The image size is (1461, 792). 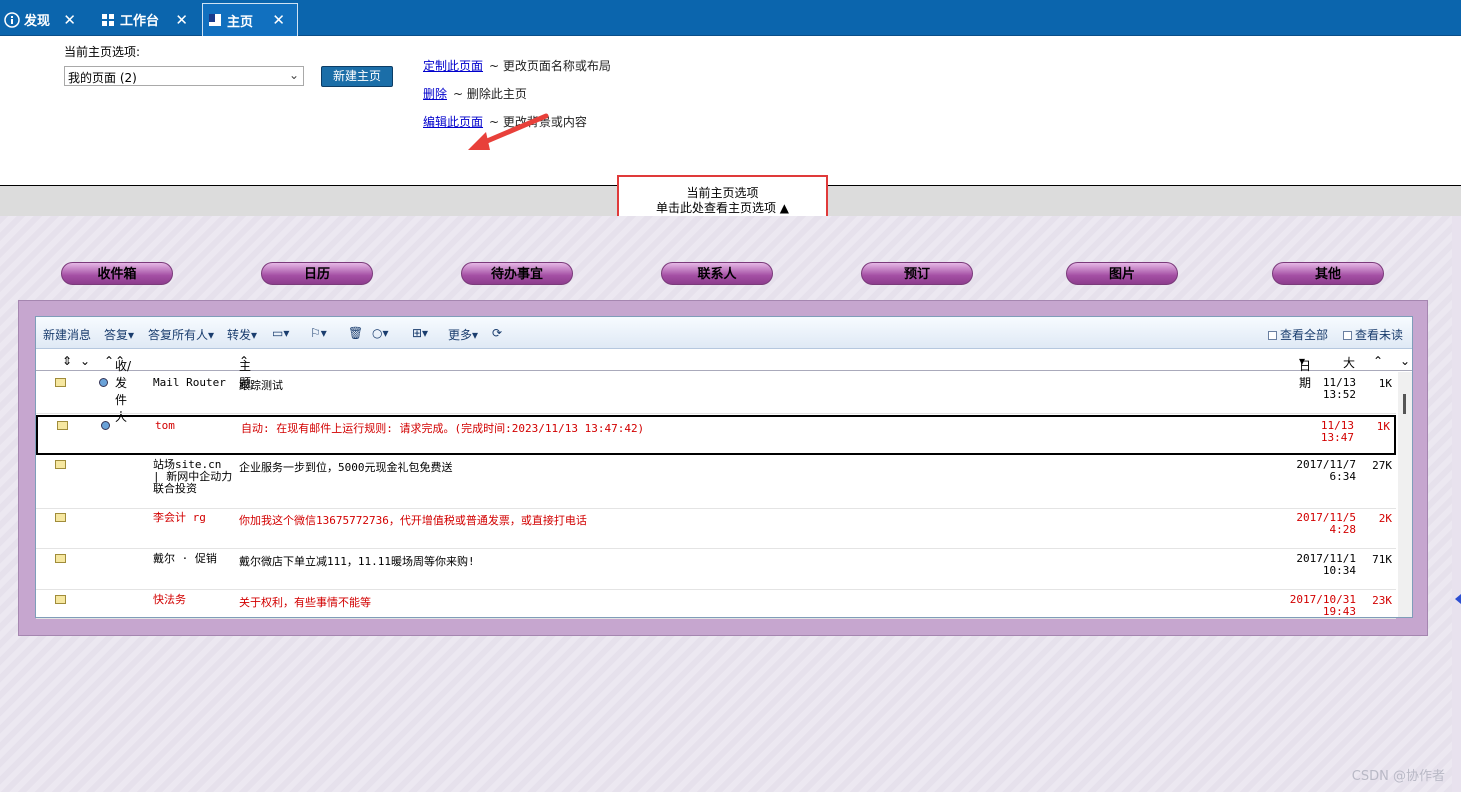 What do you see at coordinates (1379, 335) in the screenshot?
I see `view-unread-label: 查看未读` at bounding box center [1379, 335].